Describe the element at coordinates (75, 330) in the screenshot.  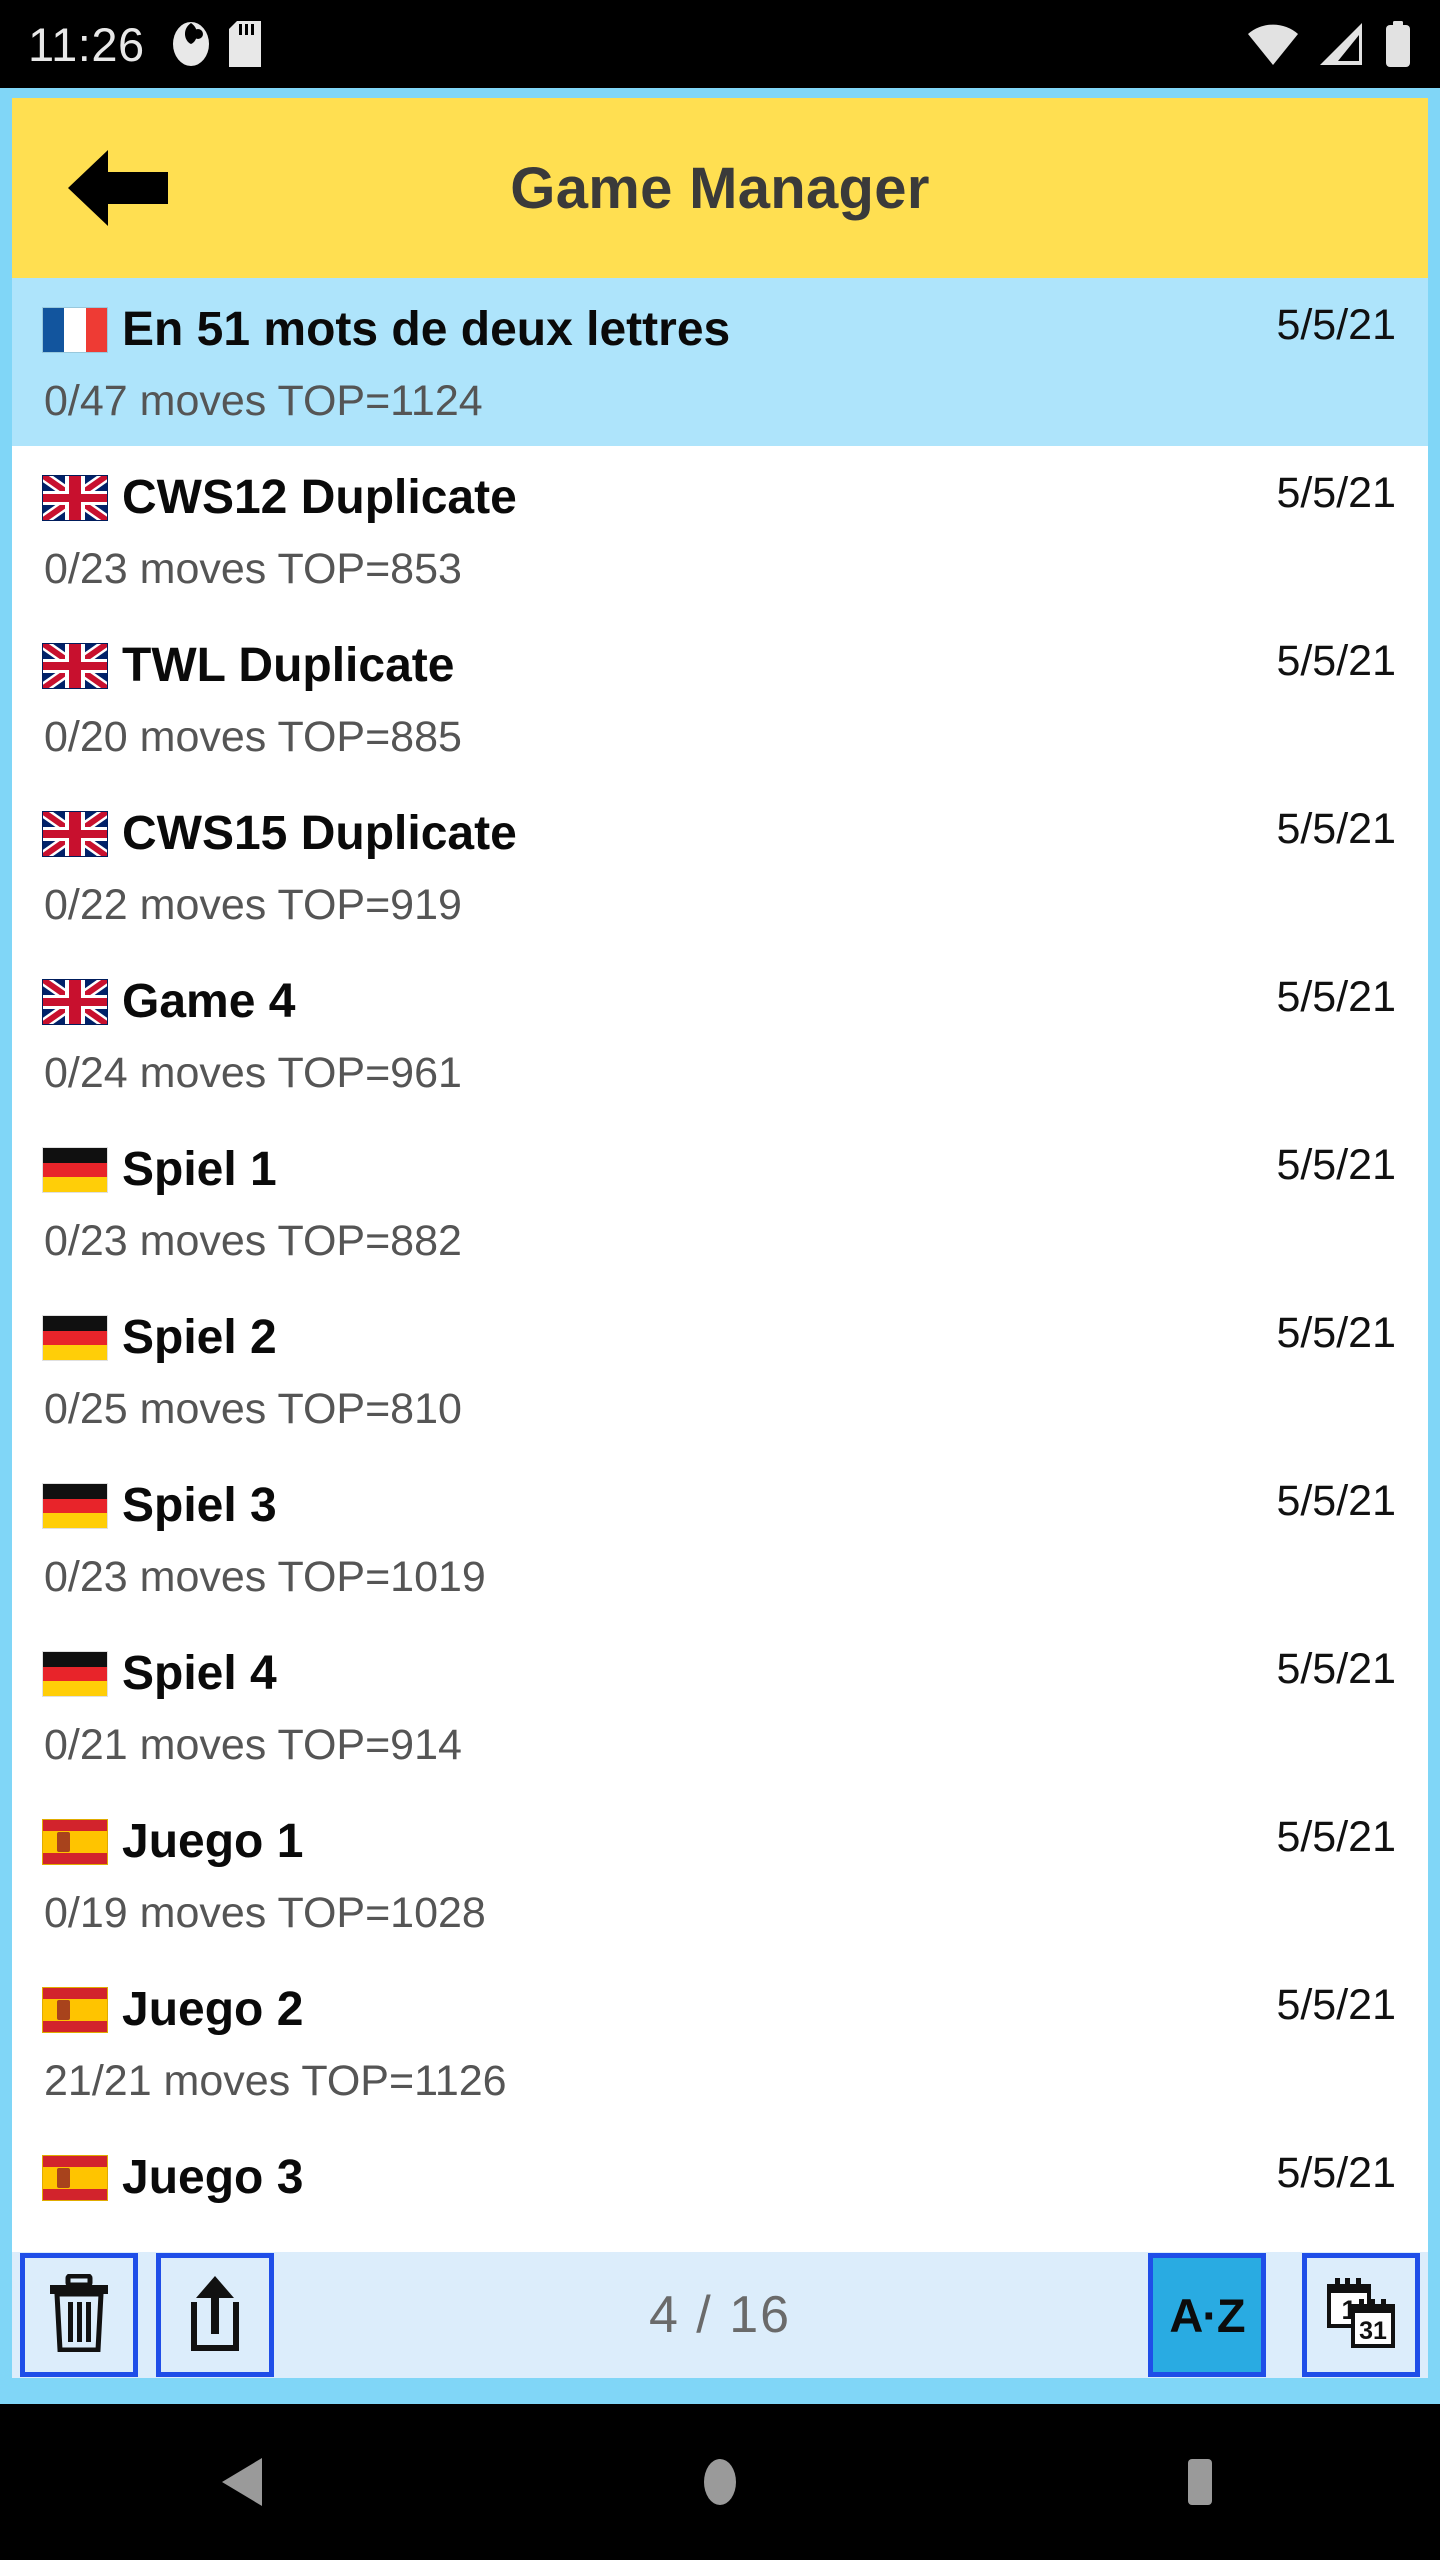
I see `flag-france-icon` at that location.